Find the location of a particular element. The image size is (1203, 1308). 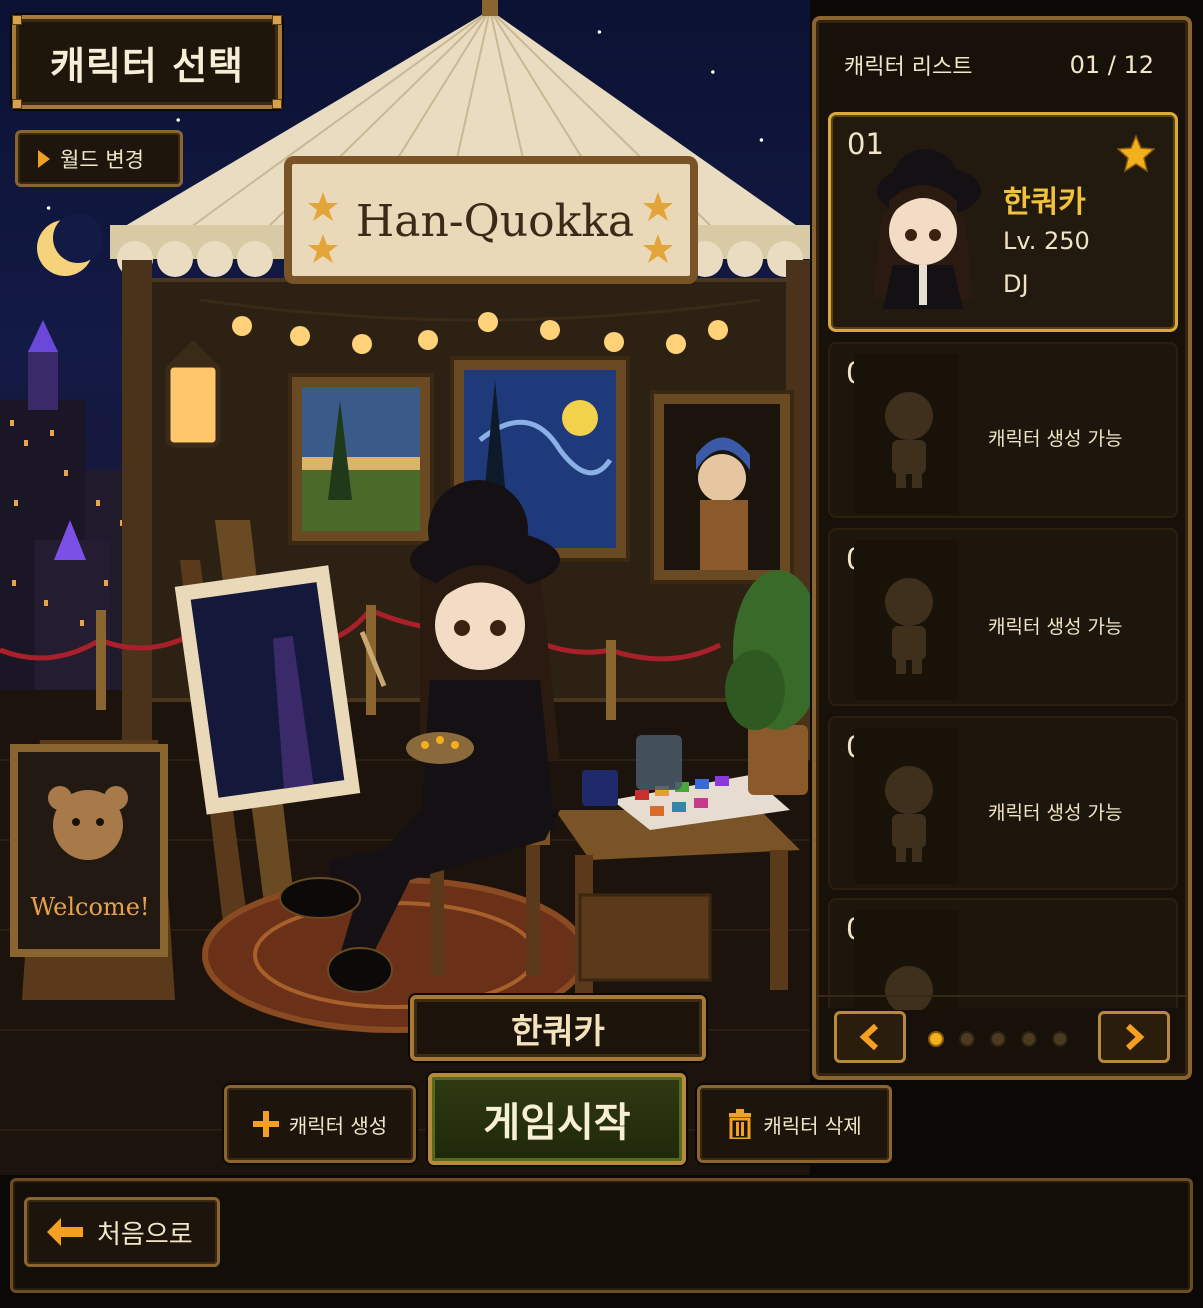

character-slot-02: 02 캐릭터 생성 가능 is located at coordinates (1003, 430).